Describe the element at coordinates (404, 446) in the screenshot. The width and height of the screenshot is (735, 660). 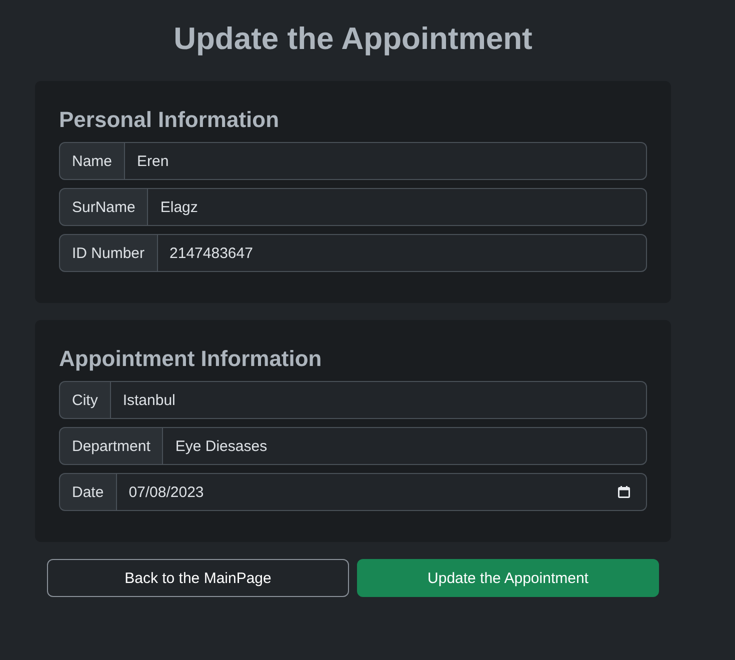
I see `text-input: Eye Diesases` at that location.